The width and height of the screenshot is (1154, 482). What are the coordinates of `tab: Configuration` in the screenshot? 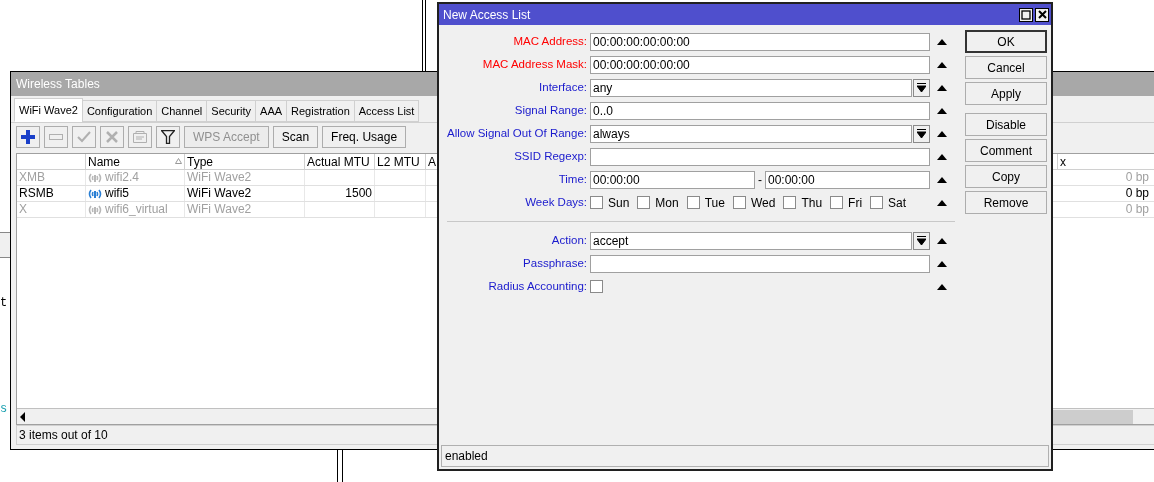 It's located at (119, 111).